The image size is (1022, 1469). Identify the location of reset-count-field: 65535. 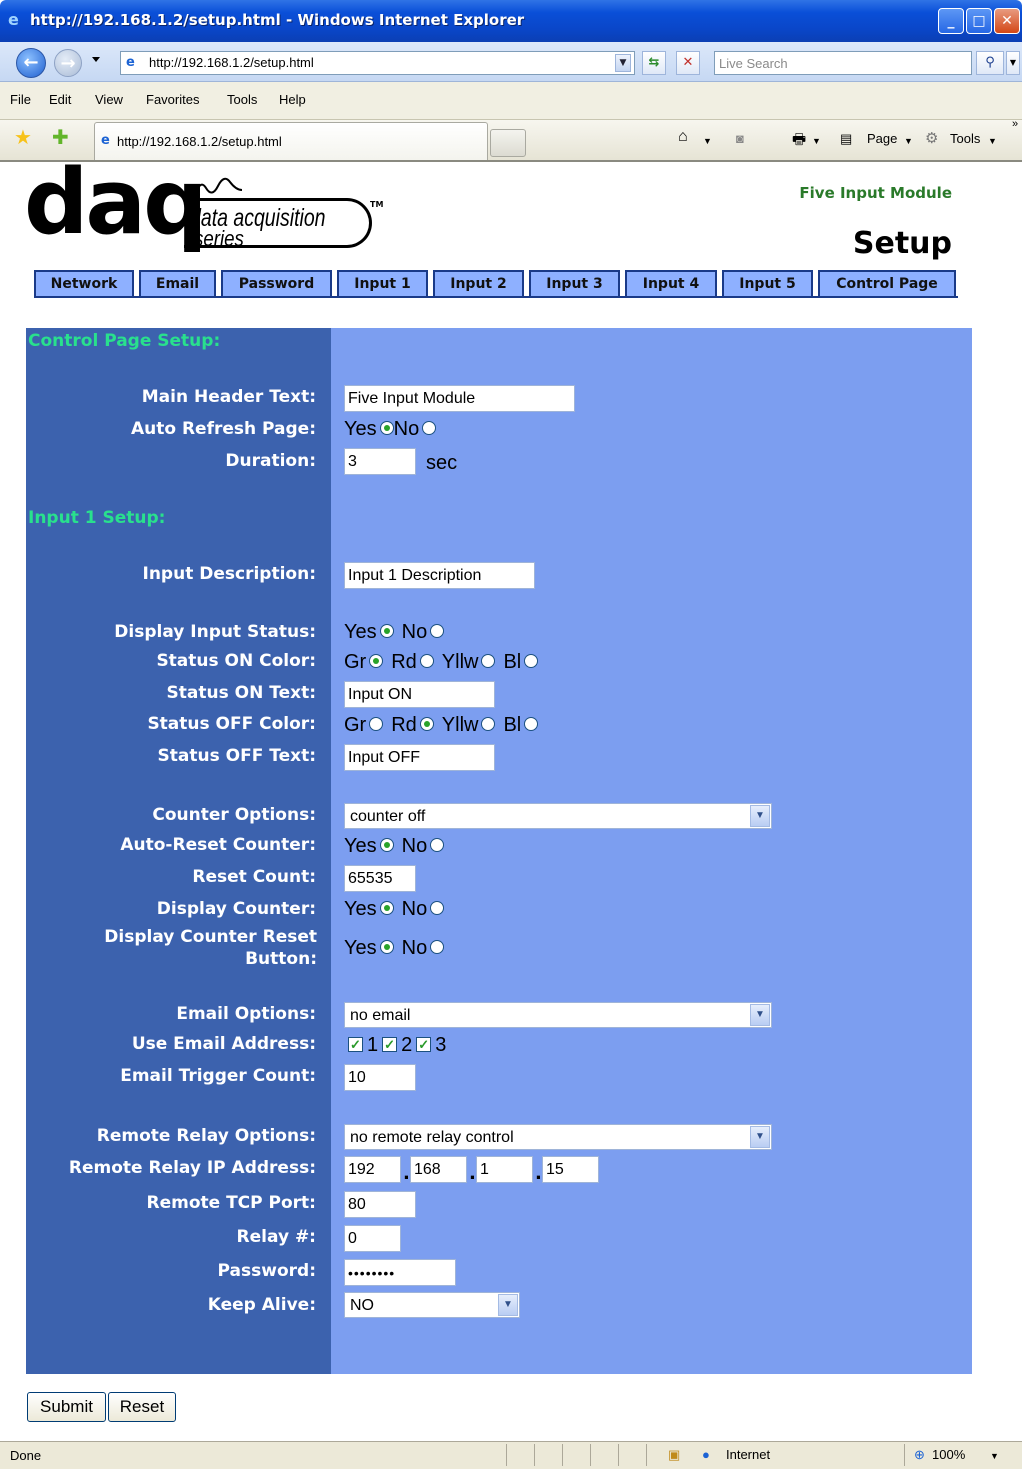
(380, 878).